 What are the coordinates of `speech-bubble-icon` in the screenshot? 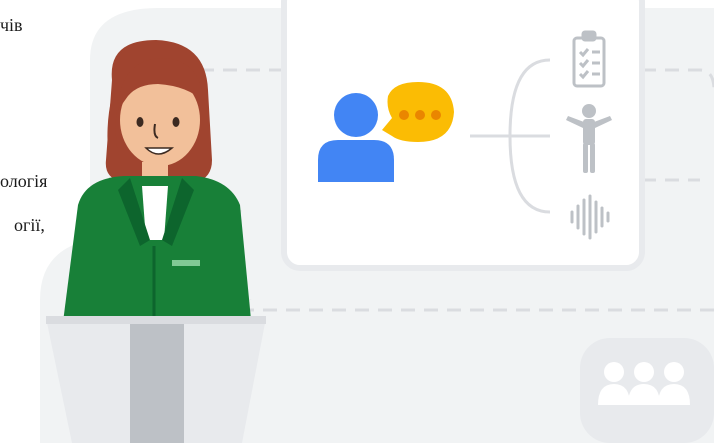 It's located at (418, 112).